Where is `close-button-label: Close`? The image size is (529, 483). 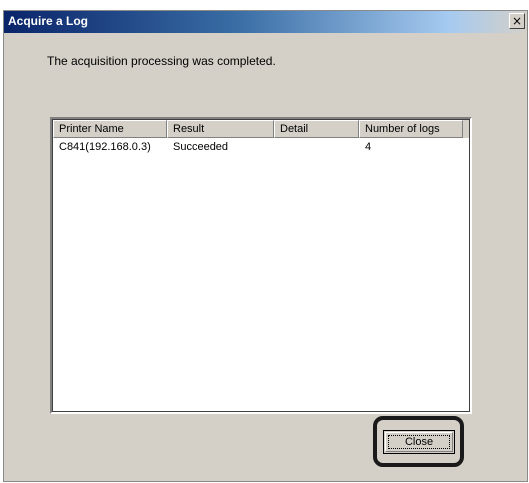
close-button-label: Close is located at coordinates (419, 442).